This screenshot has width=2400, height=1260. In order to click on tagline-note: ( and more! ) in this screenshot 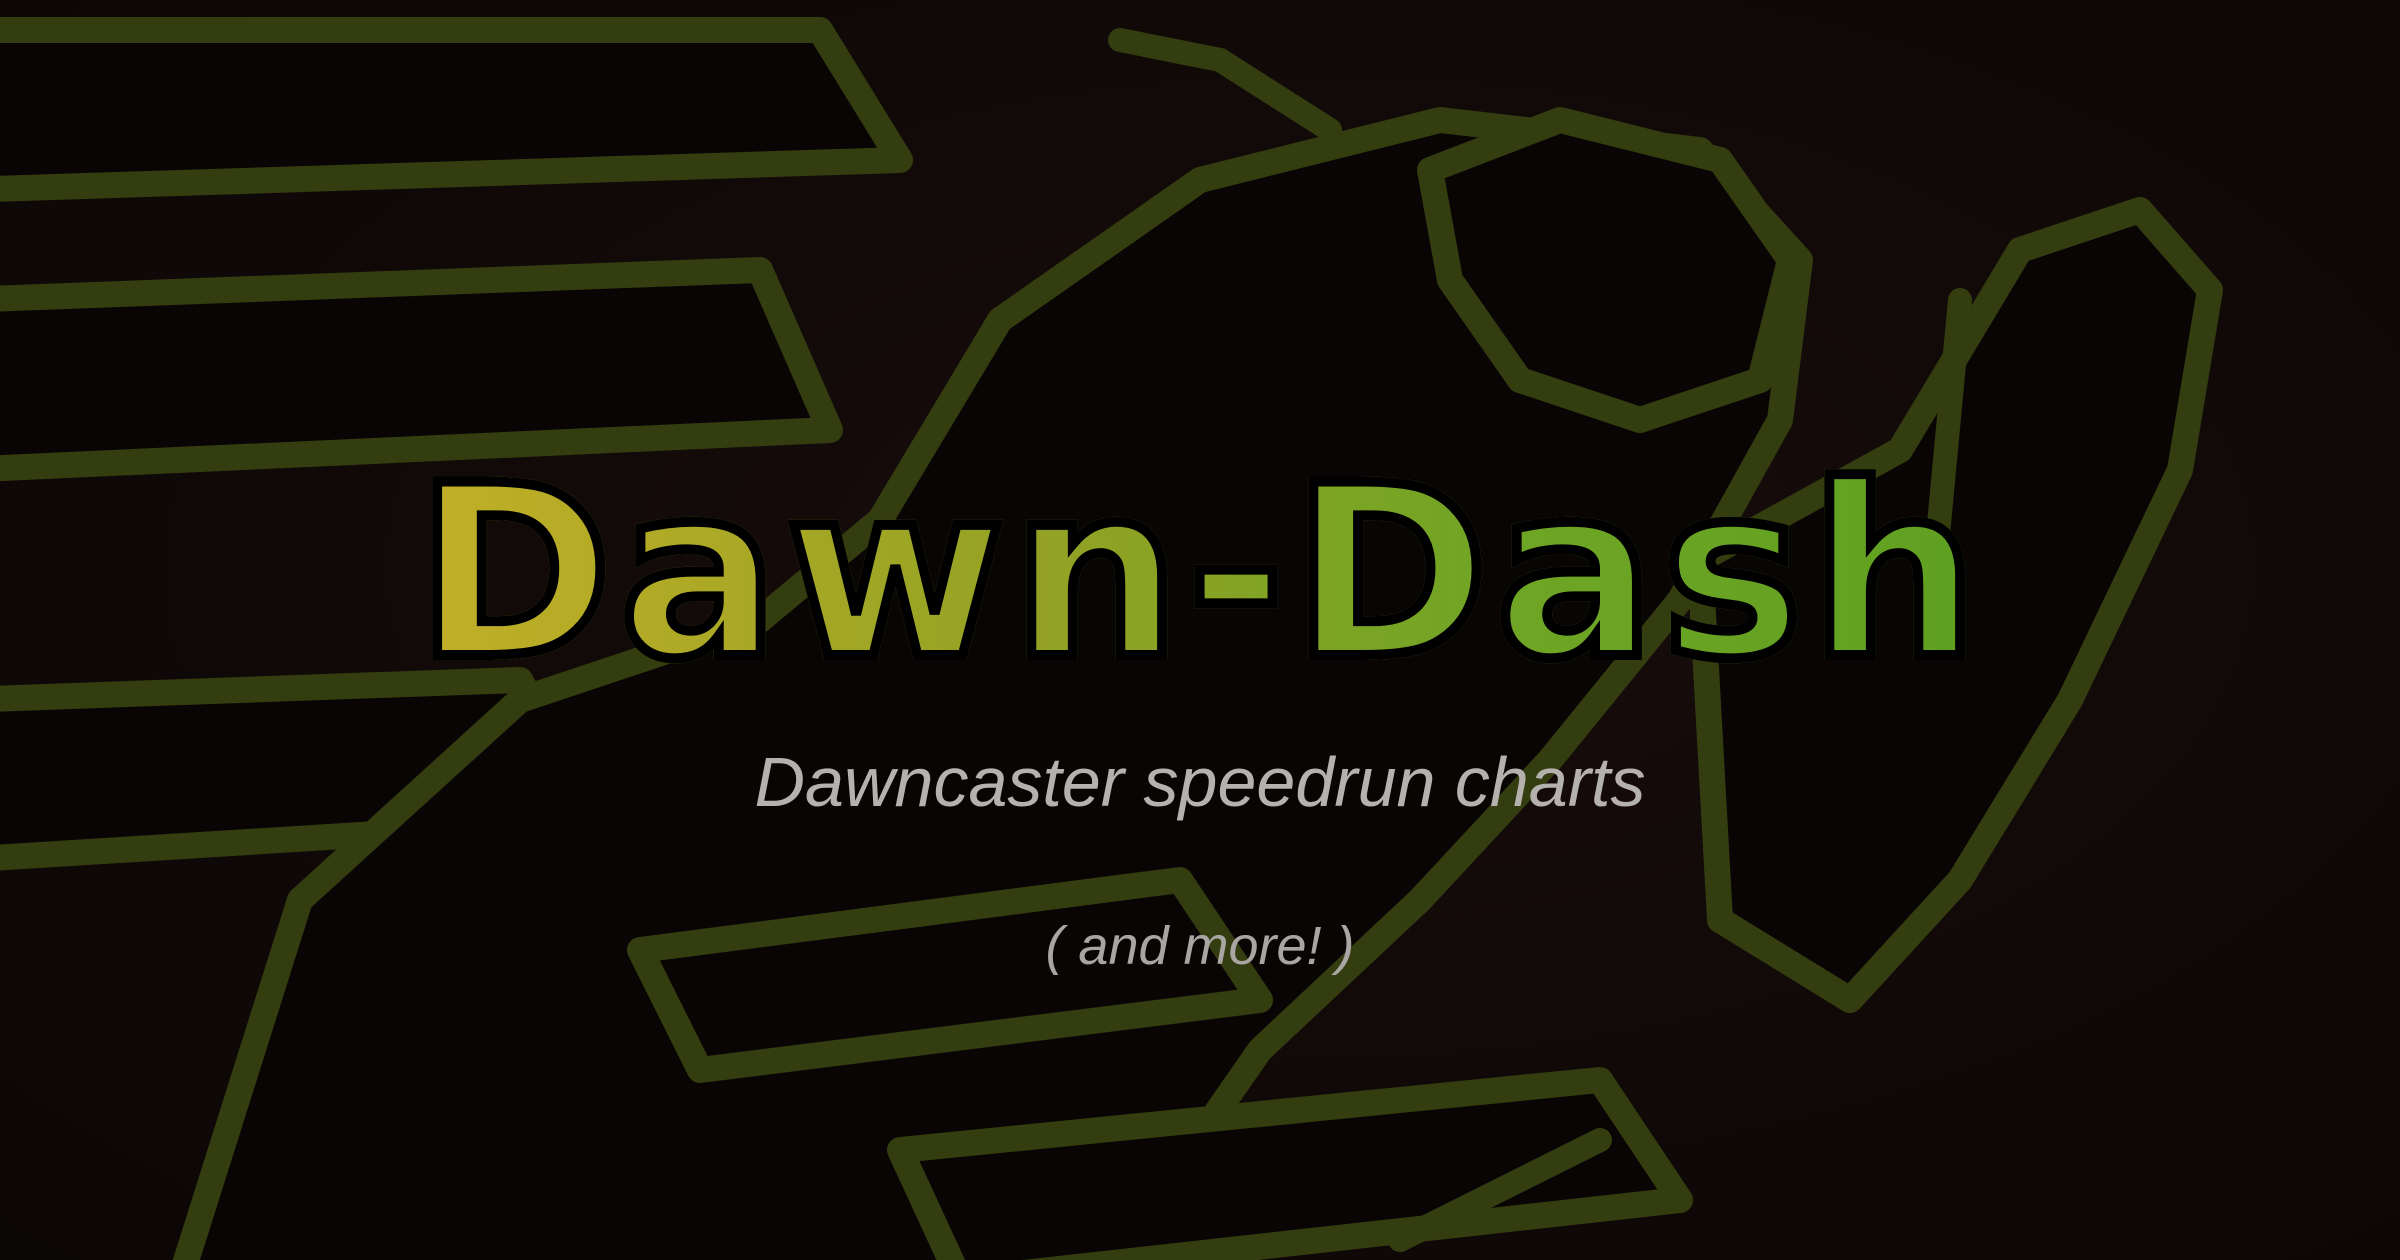, I will do `click(1200, 946)`.